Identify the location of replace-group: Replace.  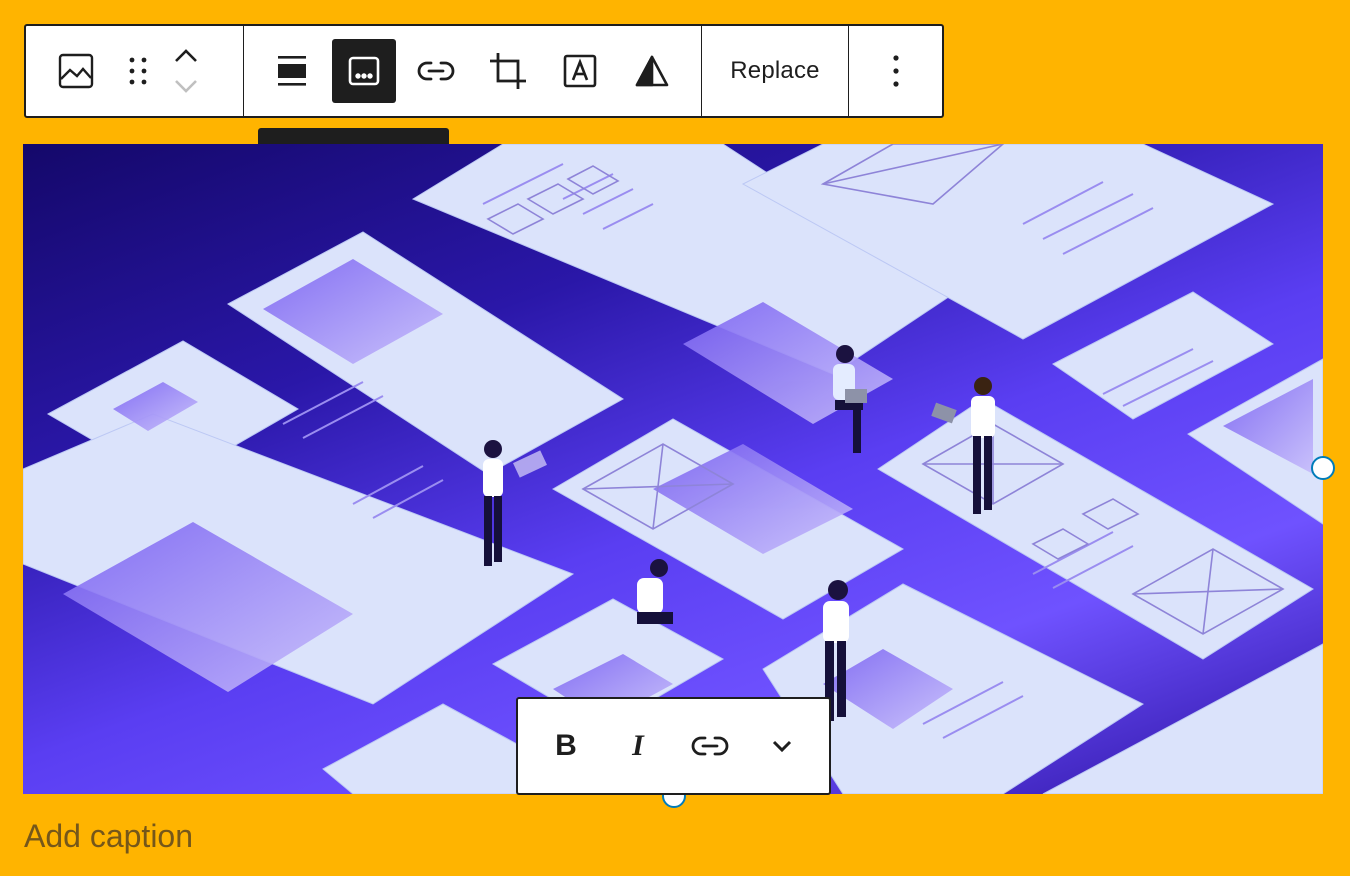
(775, 71).